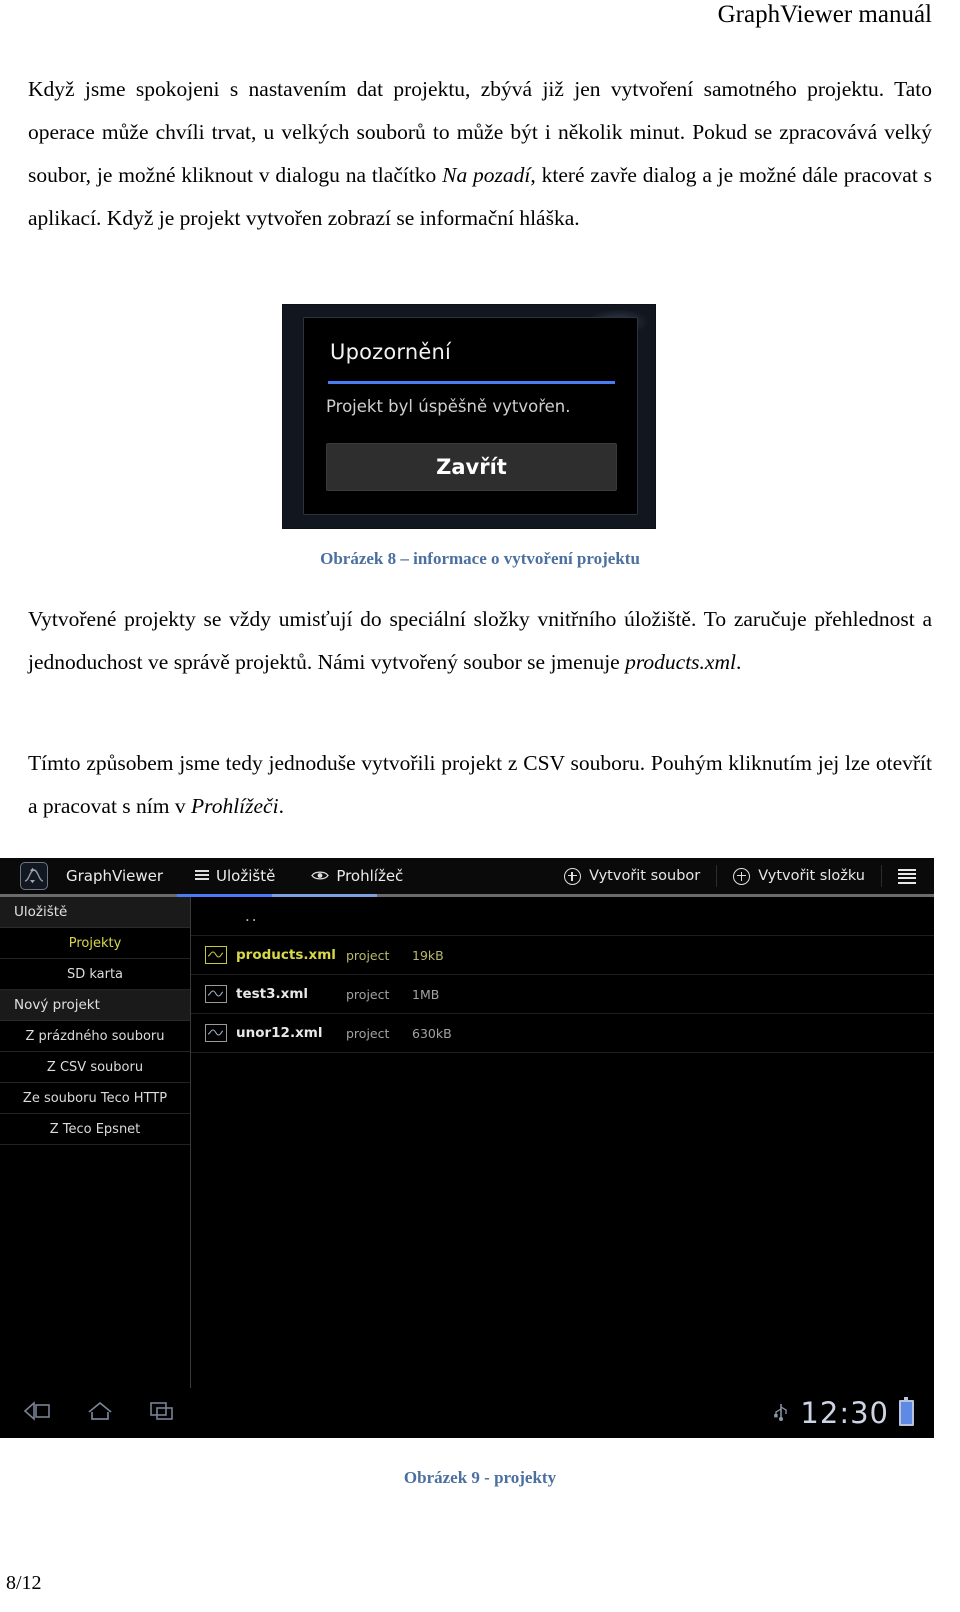  Describe the element at coordinates (480, 1477) in the screenshot. I see `figure-9-caption: Obrázek 9 - projekty` at that location.